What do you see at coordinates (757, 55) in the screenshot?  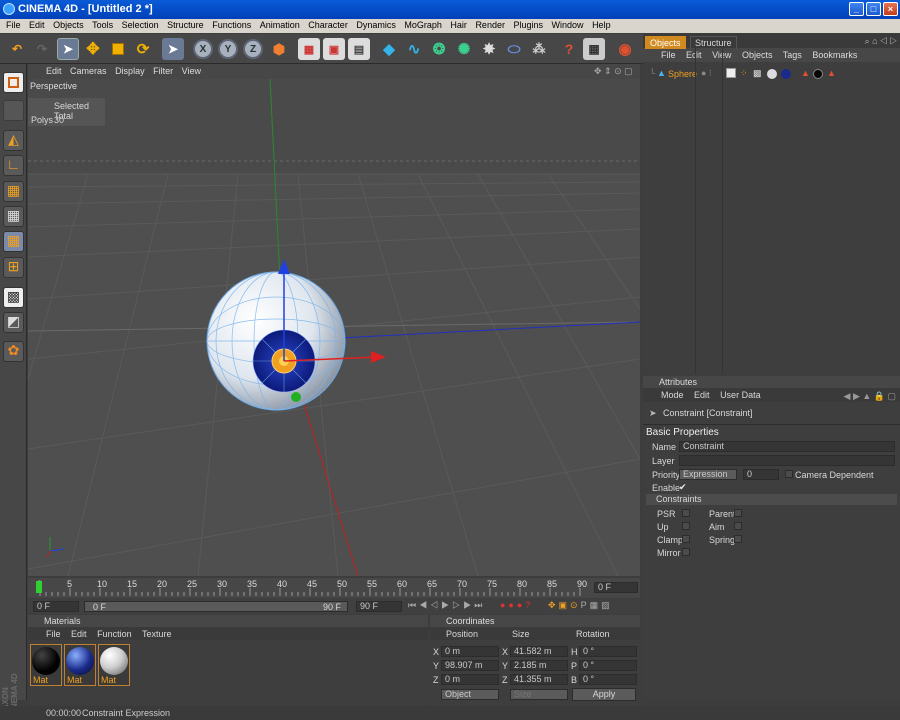 I see `obj-menu-objects: Objects` at bounding box center [757, 55].